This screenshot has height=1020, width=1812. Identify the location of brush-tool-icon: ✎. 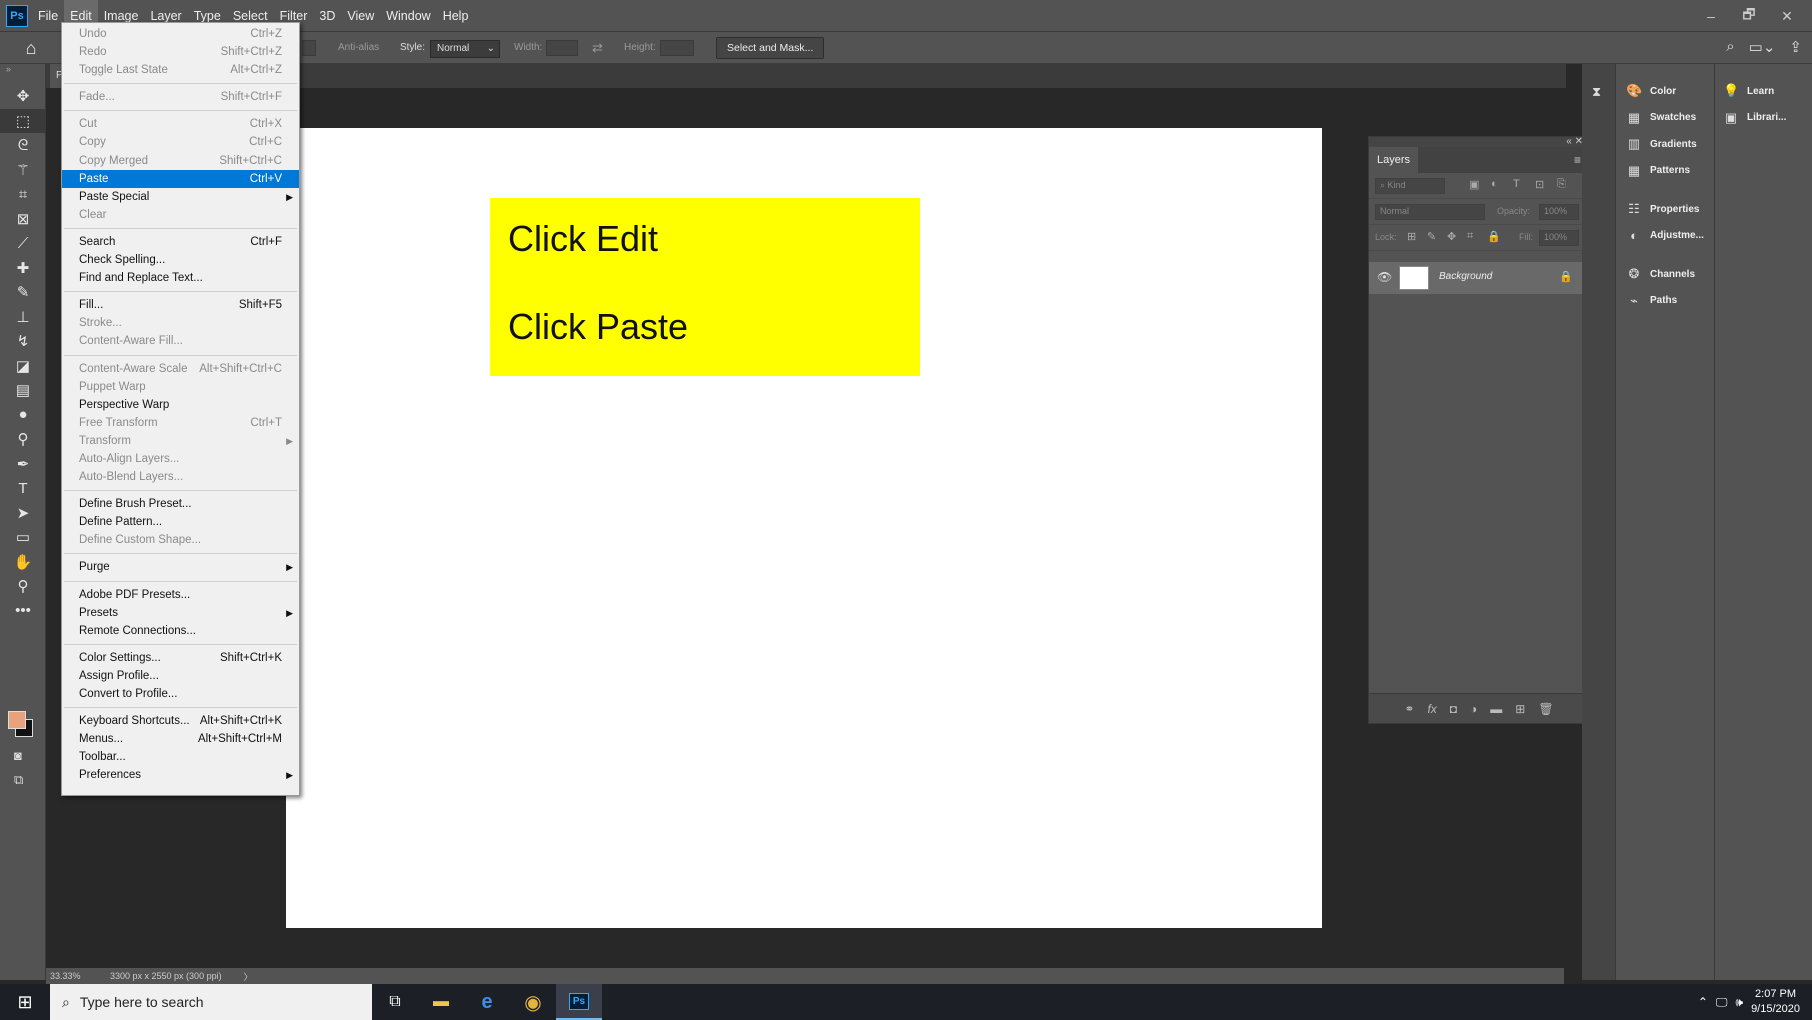
(23, 292).